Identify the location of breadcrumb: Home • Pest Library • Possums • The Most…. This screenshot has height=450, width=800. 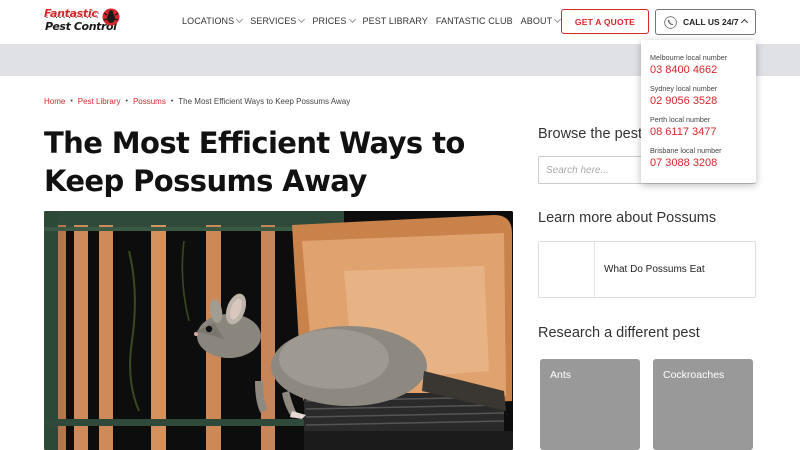
(197, 101).